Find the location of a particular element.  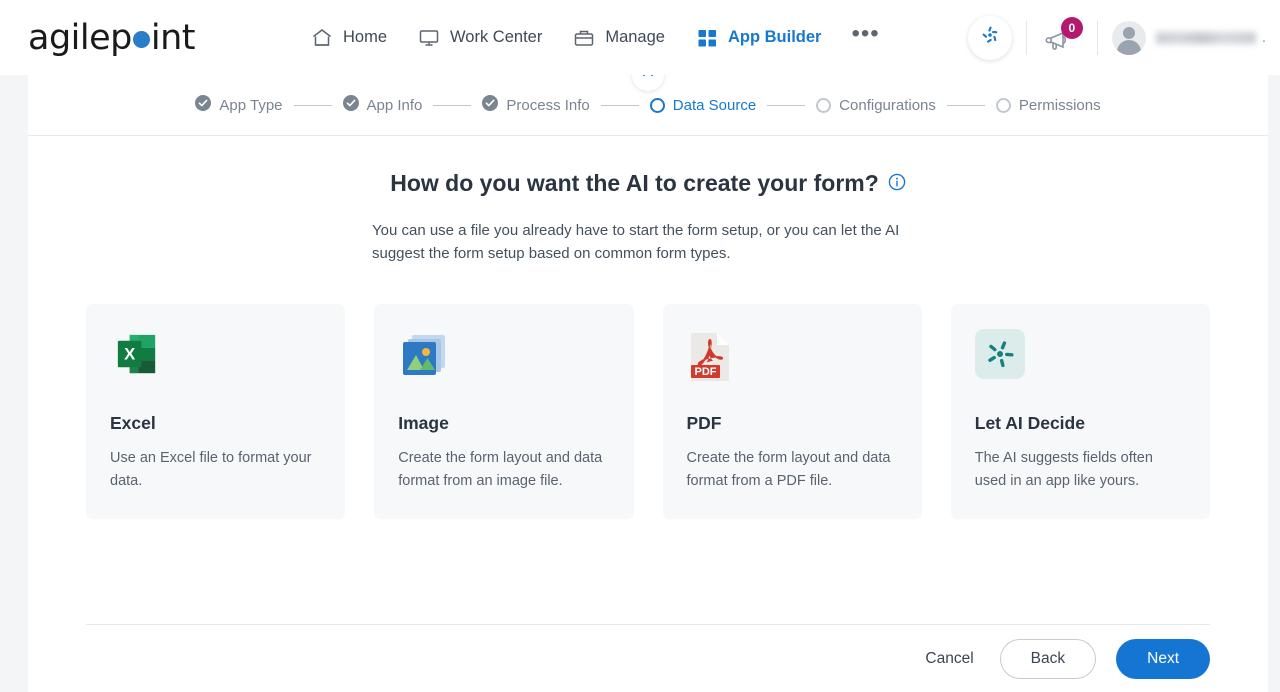

step-app-type: App Type is located at coordinates (239, 105).